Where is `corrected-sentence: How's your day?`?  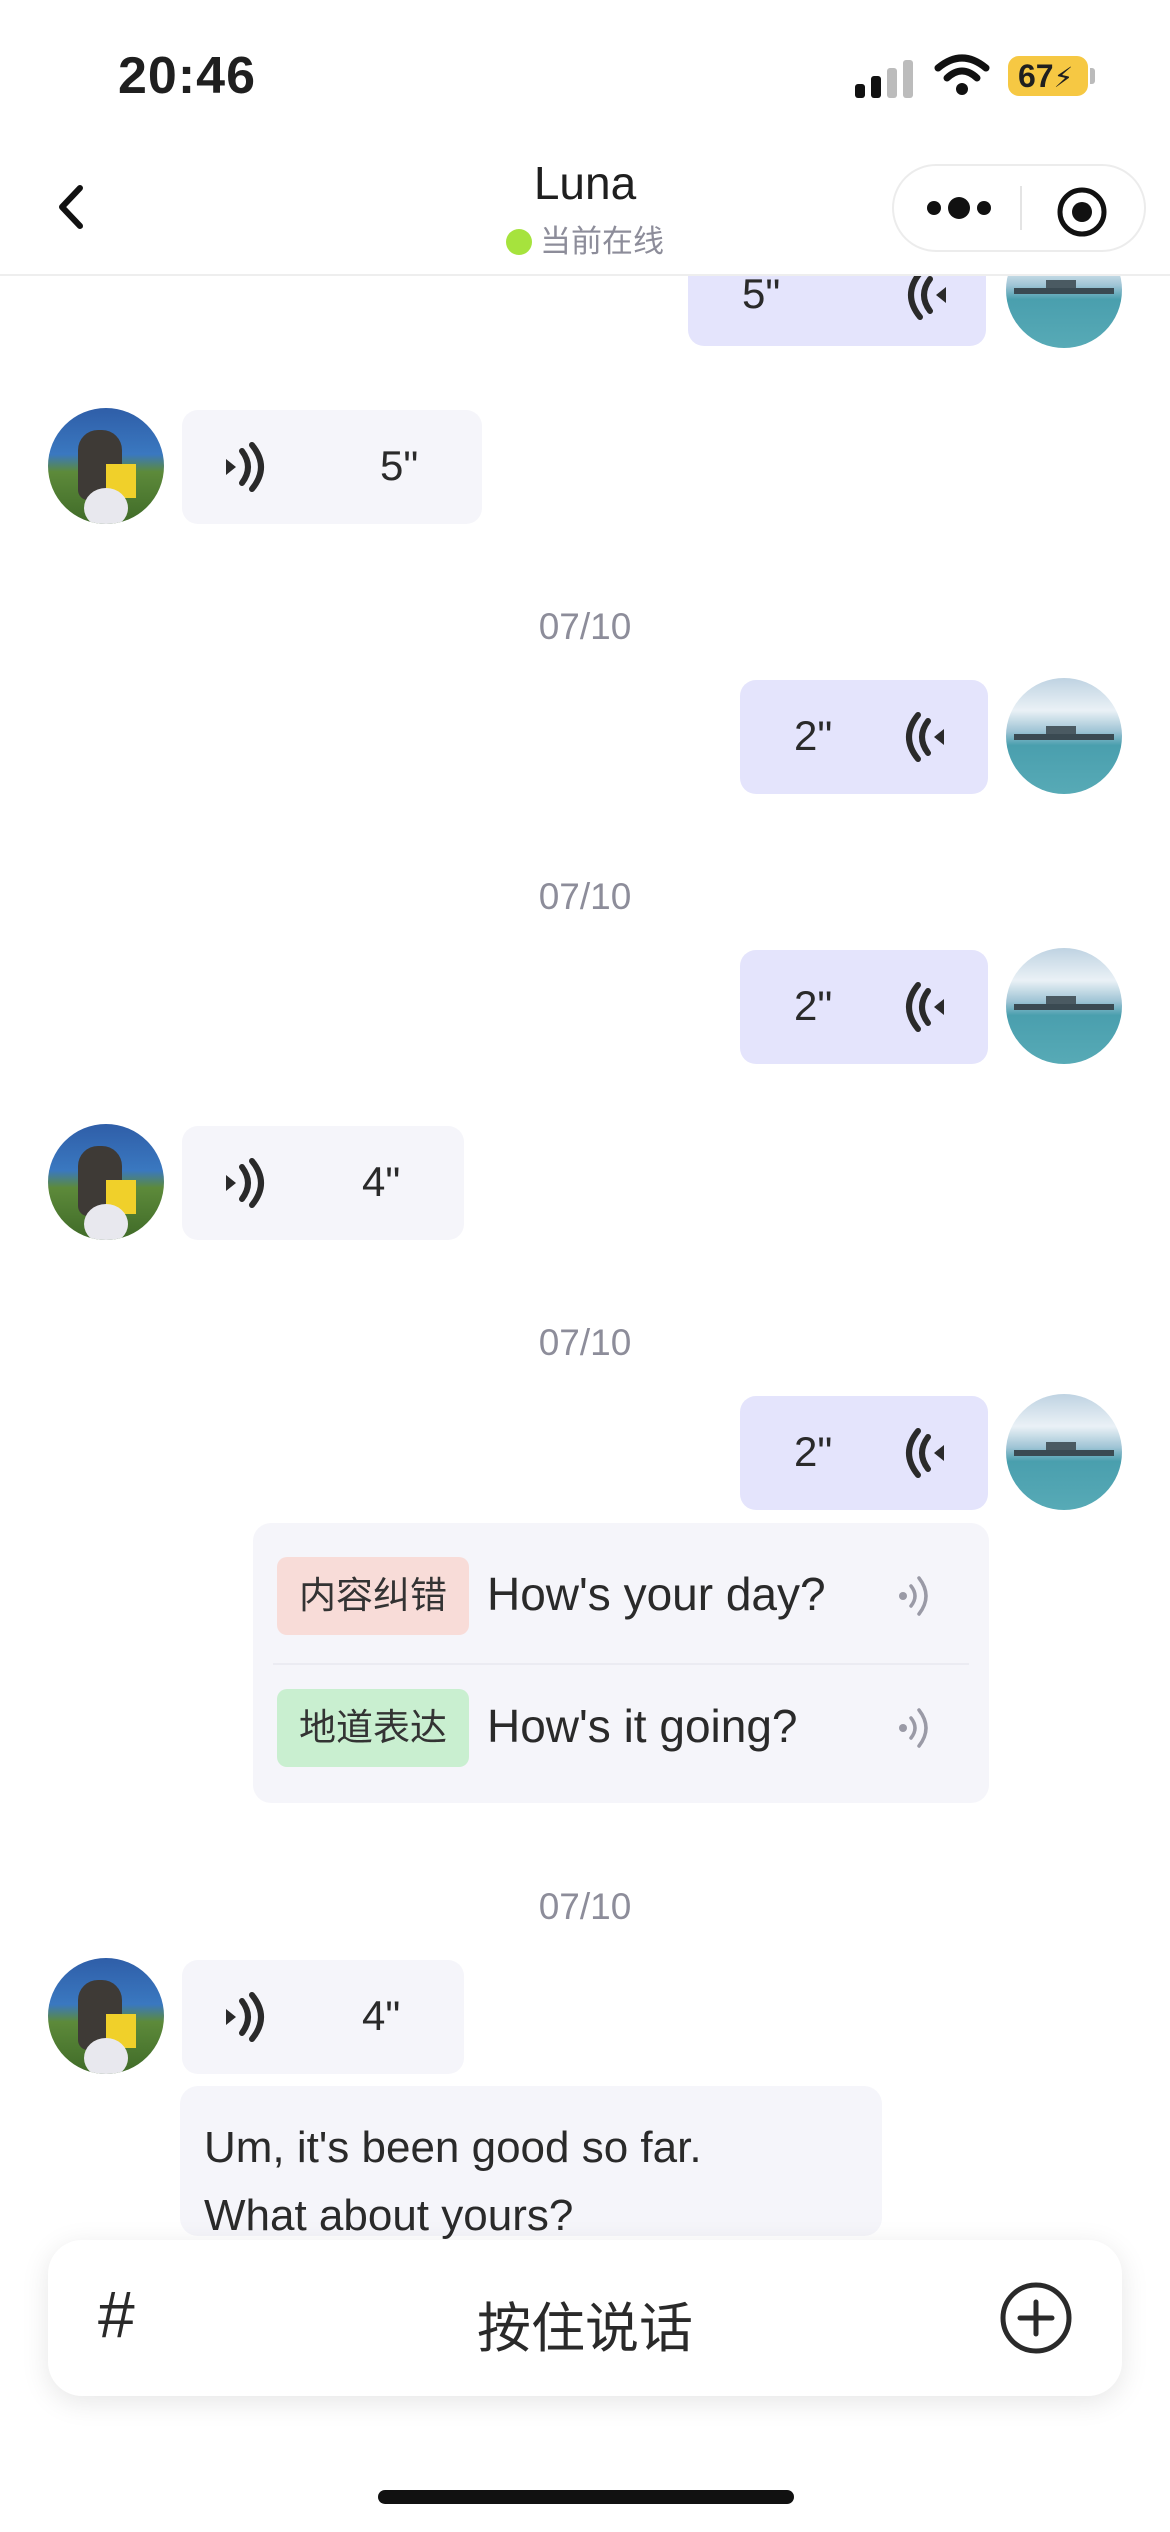
corrected-sentence: How's your day? is located at coordinates (656, 1594).